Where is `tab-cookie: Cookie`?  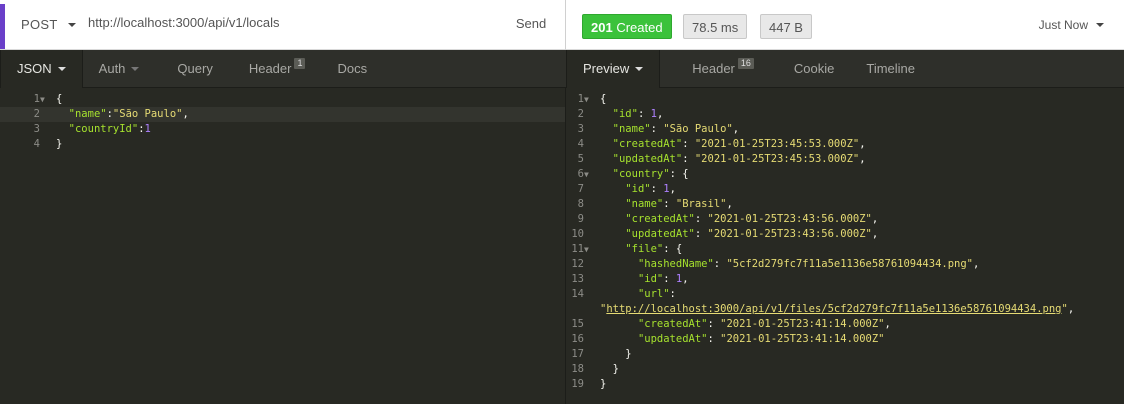 tab-cookie: Cookie is located at coordinates (810, 69).